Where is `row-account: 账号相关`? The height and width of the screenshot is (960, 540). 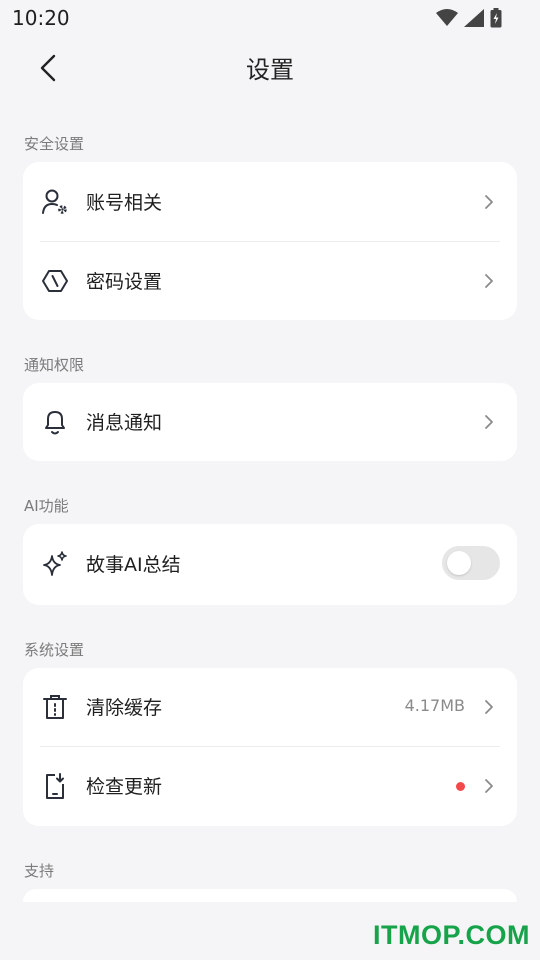
row-account: 账号相关 is located at coordinates (270, 202).